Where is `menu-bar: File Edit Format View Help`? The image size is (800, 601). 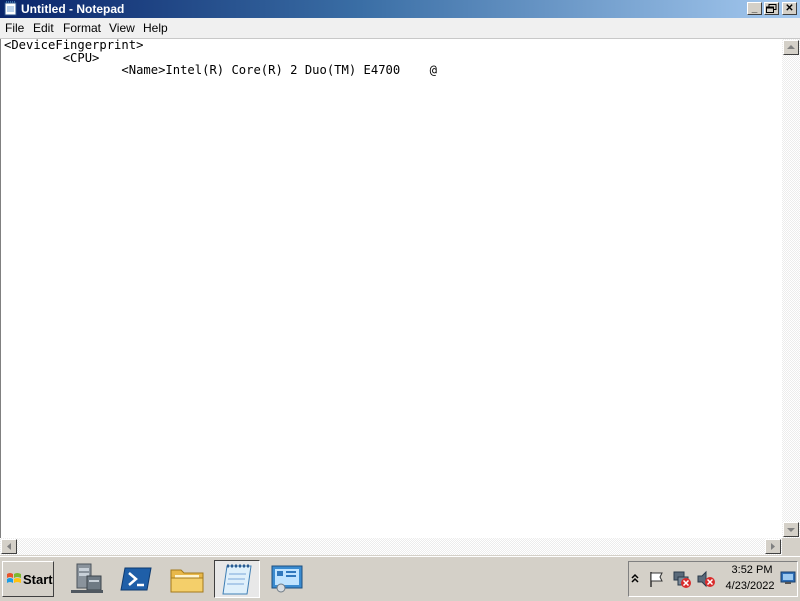 menu-bar: File Edit Format View Help is located at coordinates (400, 28).